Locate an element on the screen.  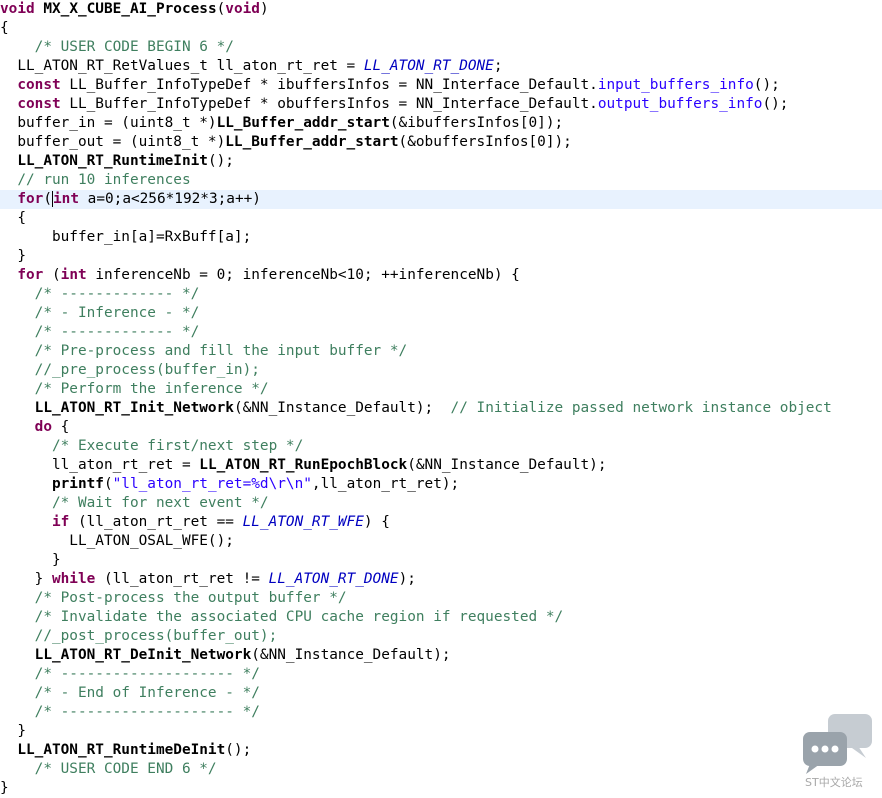
code-token: buffer_out = (uint8_t *) is located at coordinates (113, 142).